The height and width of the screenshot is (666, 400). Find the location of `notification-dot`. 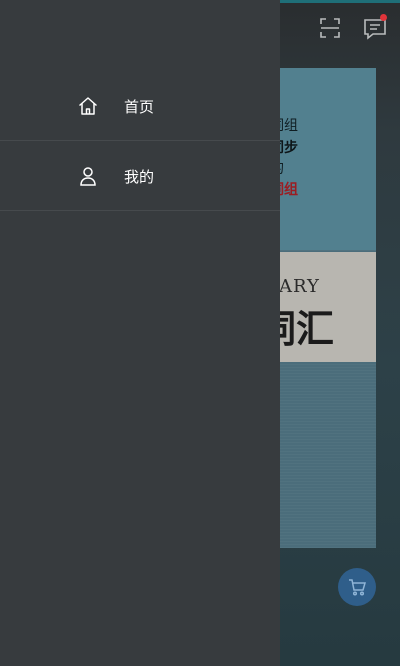

notification-dot is located at coordinates (383, 17).